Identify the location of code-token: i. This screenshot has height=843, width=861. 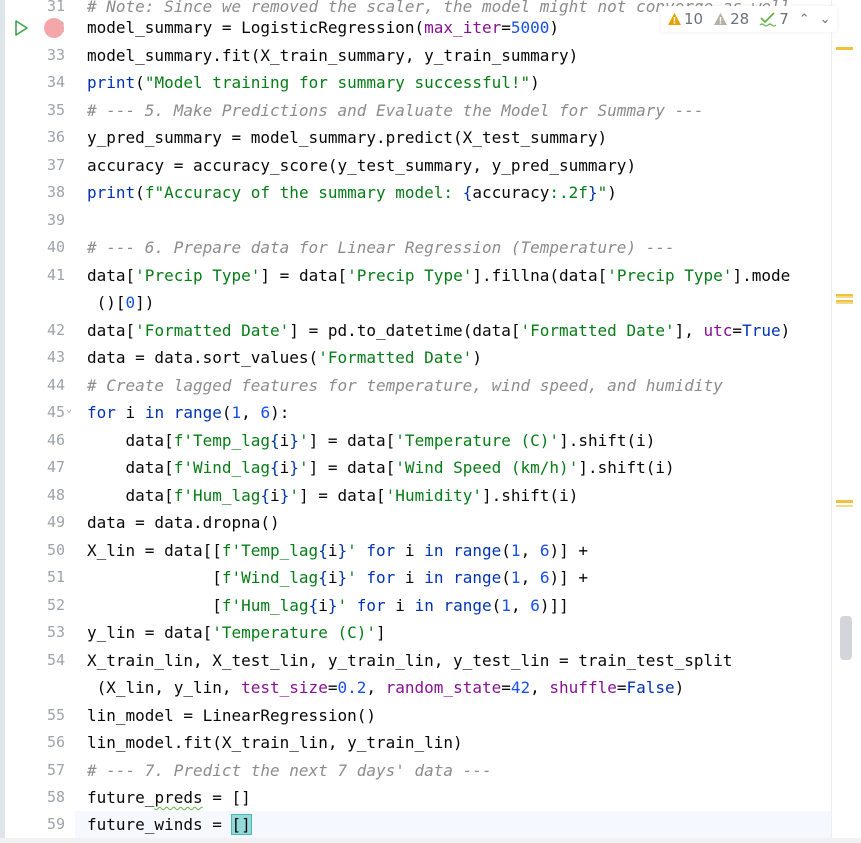
(400, 605).